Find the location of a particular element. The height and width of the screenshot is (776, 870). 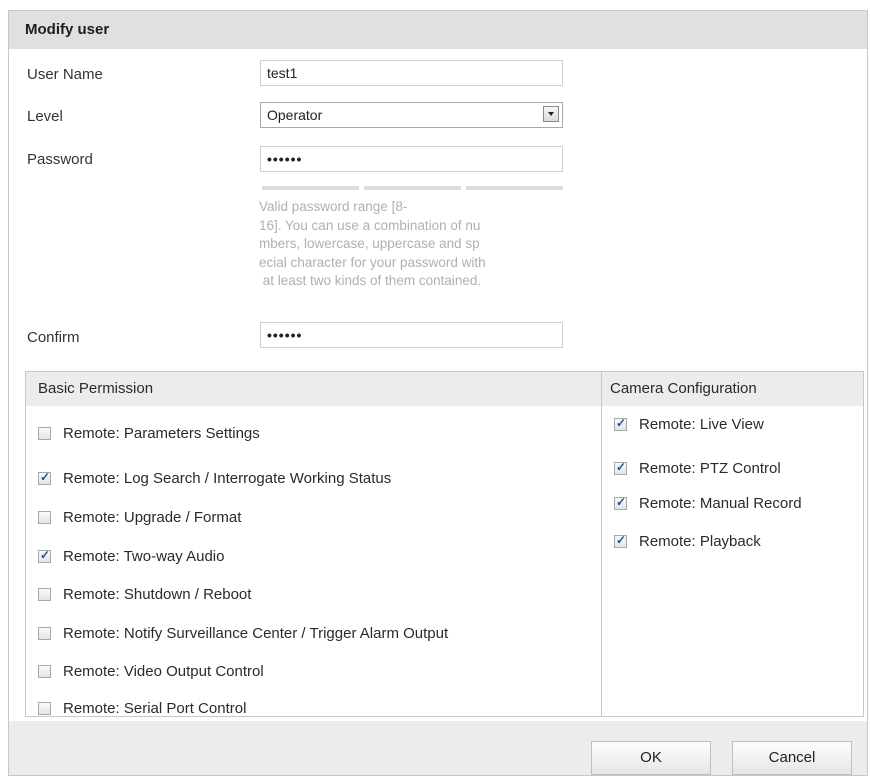

username-label: User Name is located at coordinates (65, 74).